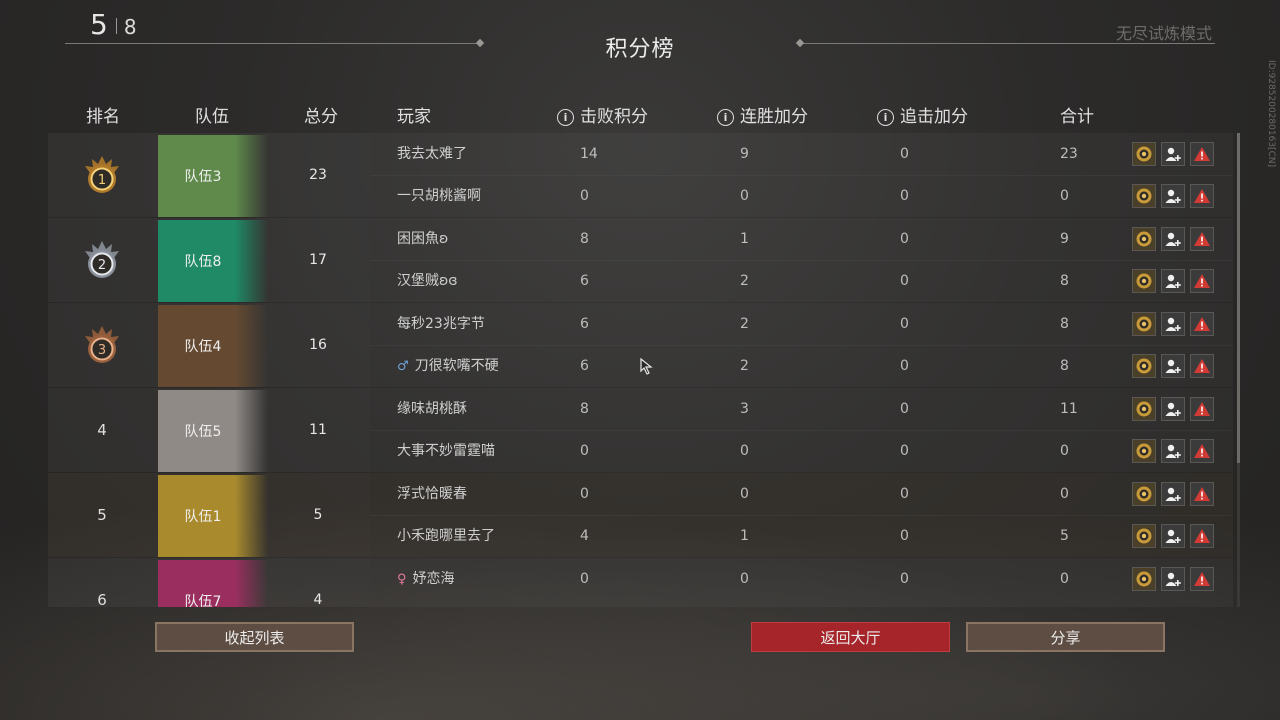 This screenshot has height=720, width=1280. Describe the element at coordinates (850, 637) in the screenshot. I see `back-to-lobby-button: 返回大厅` at that location.